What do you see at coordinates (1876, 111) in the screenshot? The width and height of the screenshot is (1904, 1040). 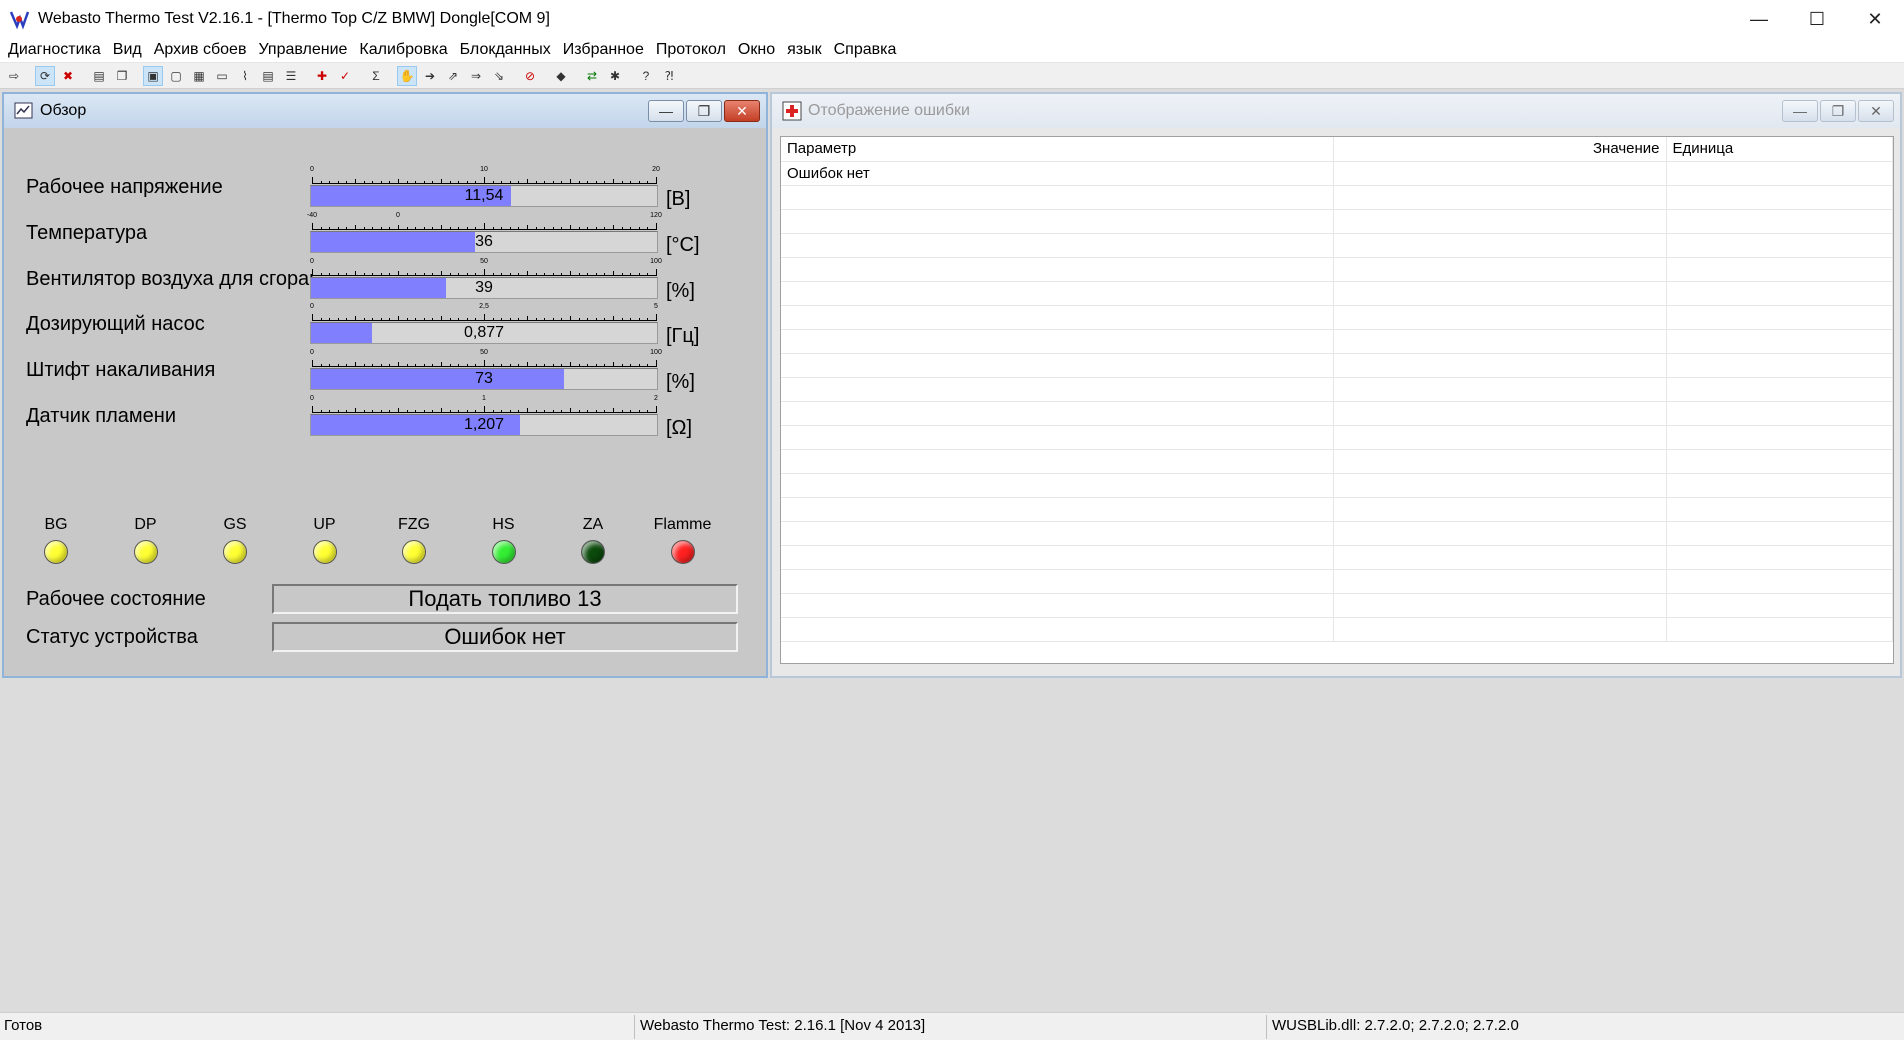 I see `error-close-button: ✕` at bounding box center [1876, 111].